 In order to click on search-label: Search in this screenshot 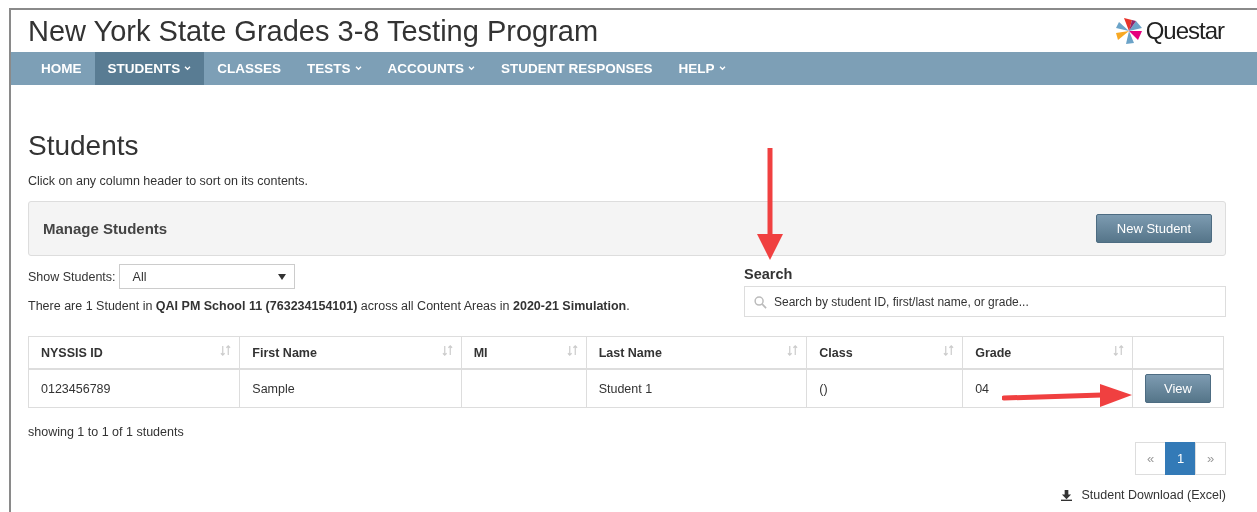, I will do `click(769, 274)`.